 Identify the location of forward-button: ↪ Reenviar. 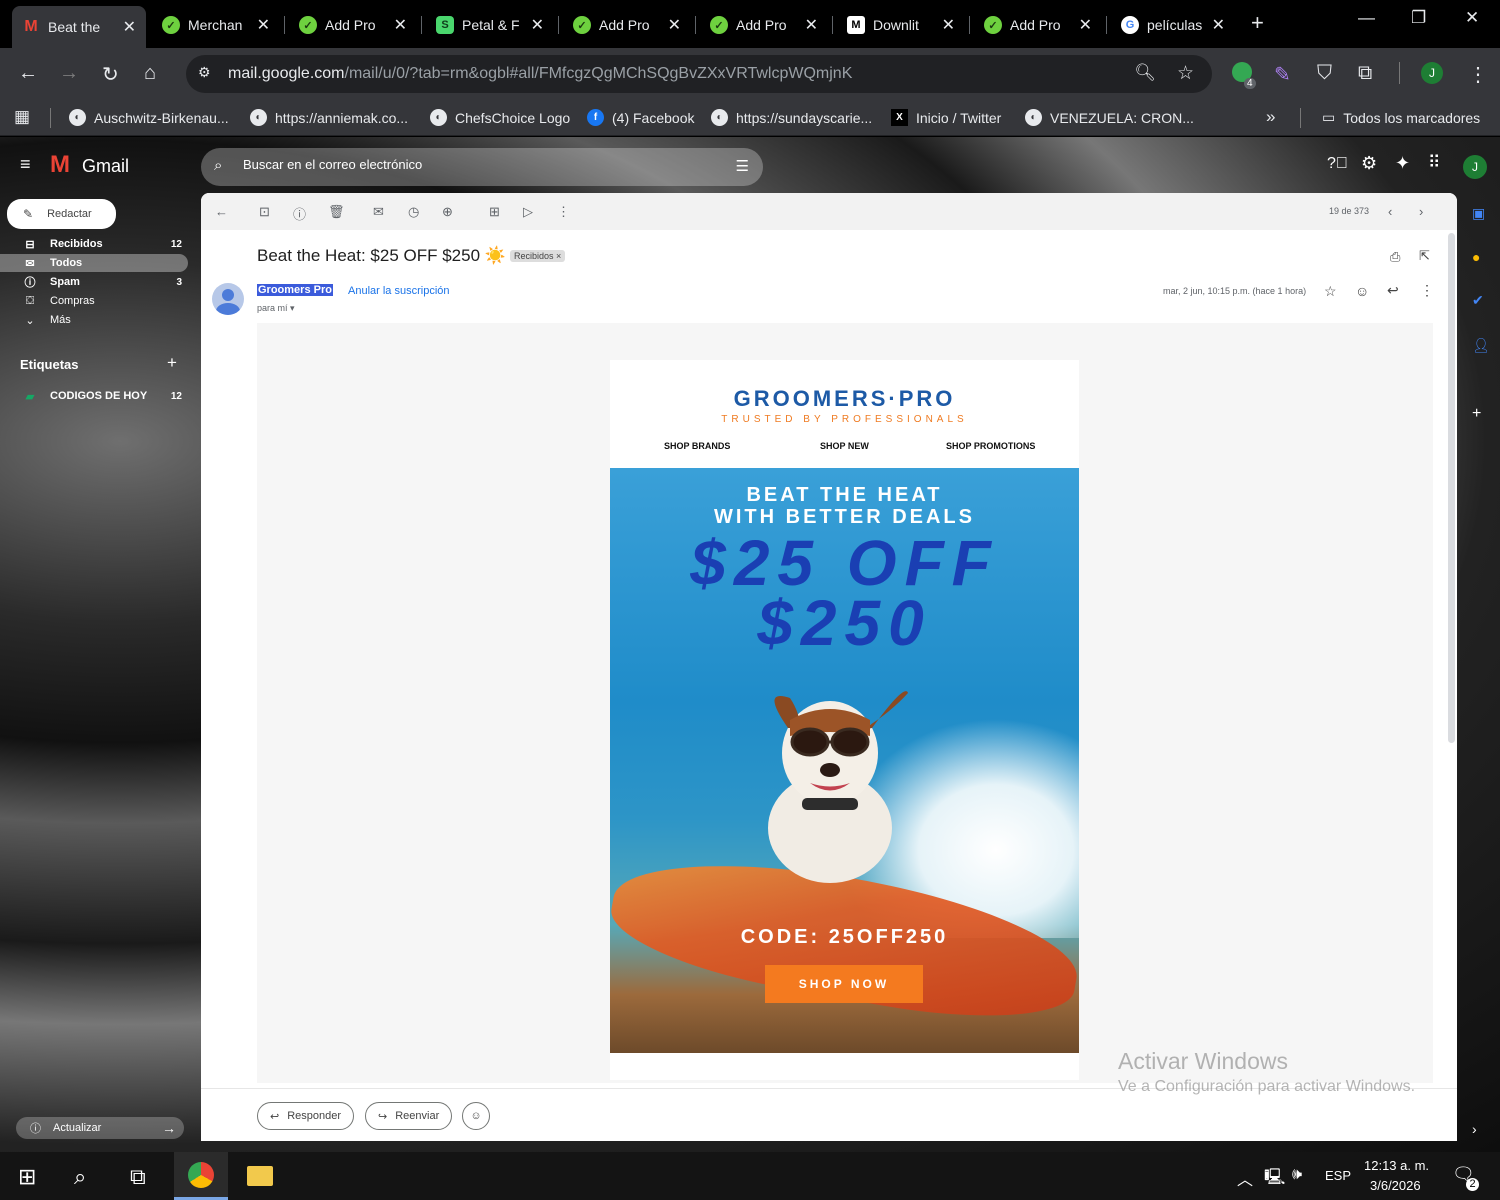
(409, 1116).